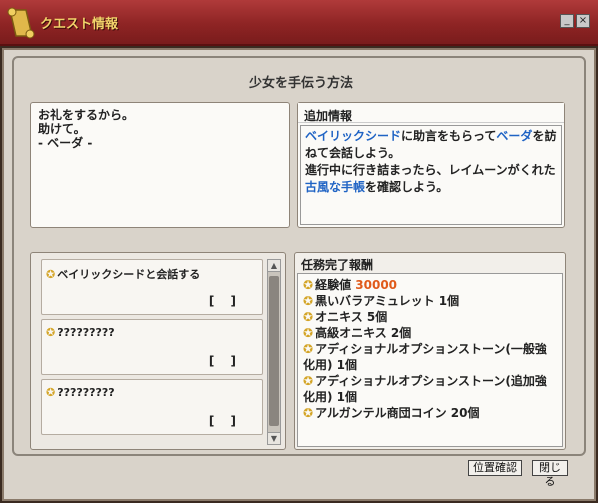 This screenshot has width=598, height=503. What do you see at coordinates (62, 129) in the screenshot?
I see `description-line: 助けて。` at bounding box center [62, 129].